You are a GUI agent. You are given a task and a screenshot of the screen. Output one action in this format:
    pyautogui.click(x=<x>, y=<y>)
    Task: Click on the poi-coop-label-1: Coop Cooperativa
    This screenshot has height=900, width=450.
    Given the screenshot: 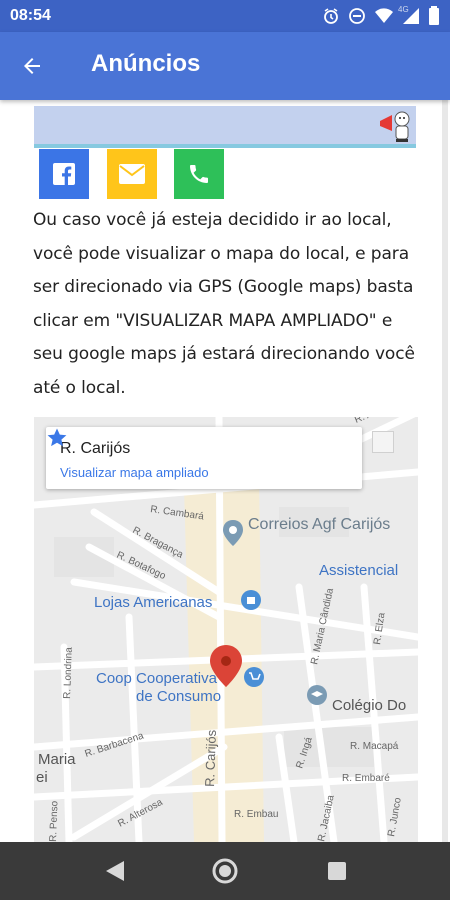 What is the action you would take?
    pyautogui.click(x=157, y=678)
    